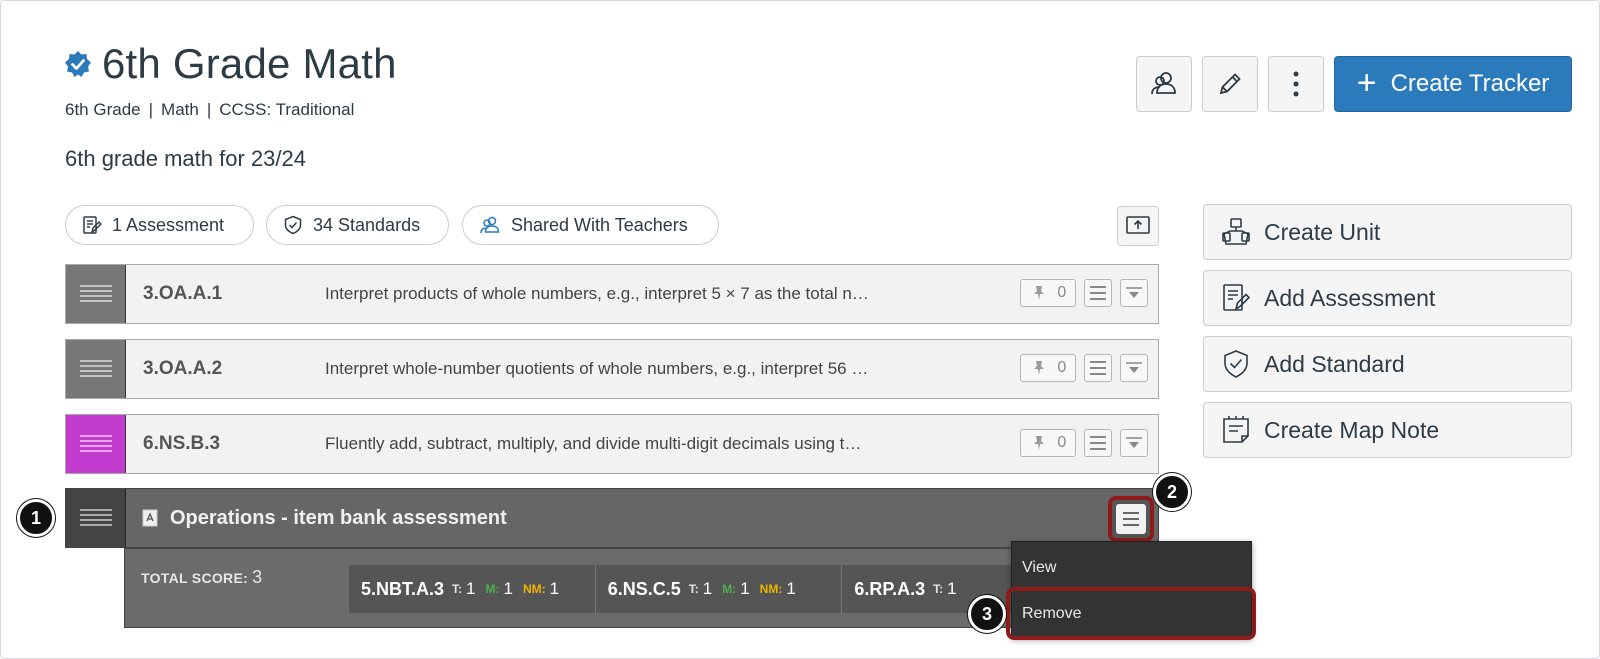  I want to click on remove-highlight-outline, so click(1131, 613).